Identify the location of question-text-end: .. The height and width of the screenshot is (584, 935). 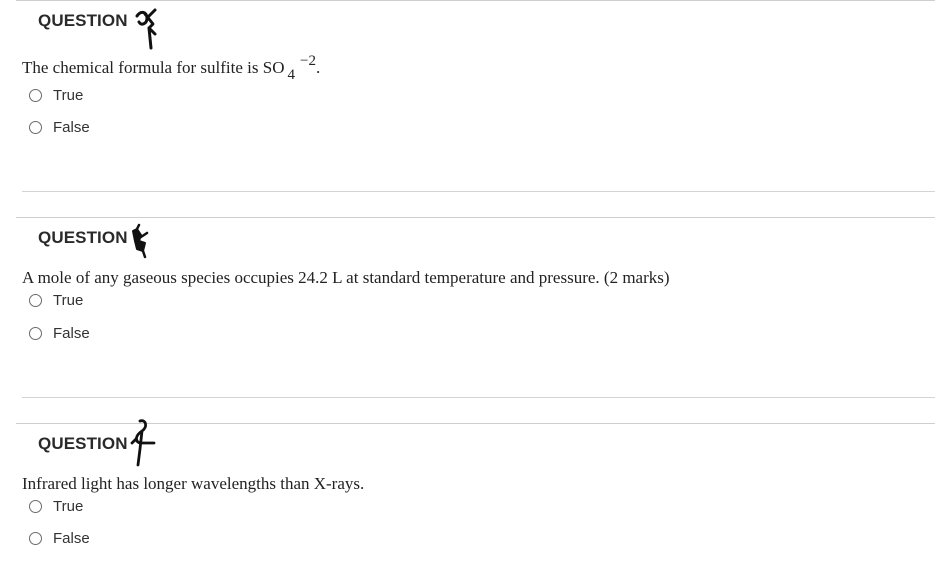
(318, 67).